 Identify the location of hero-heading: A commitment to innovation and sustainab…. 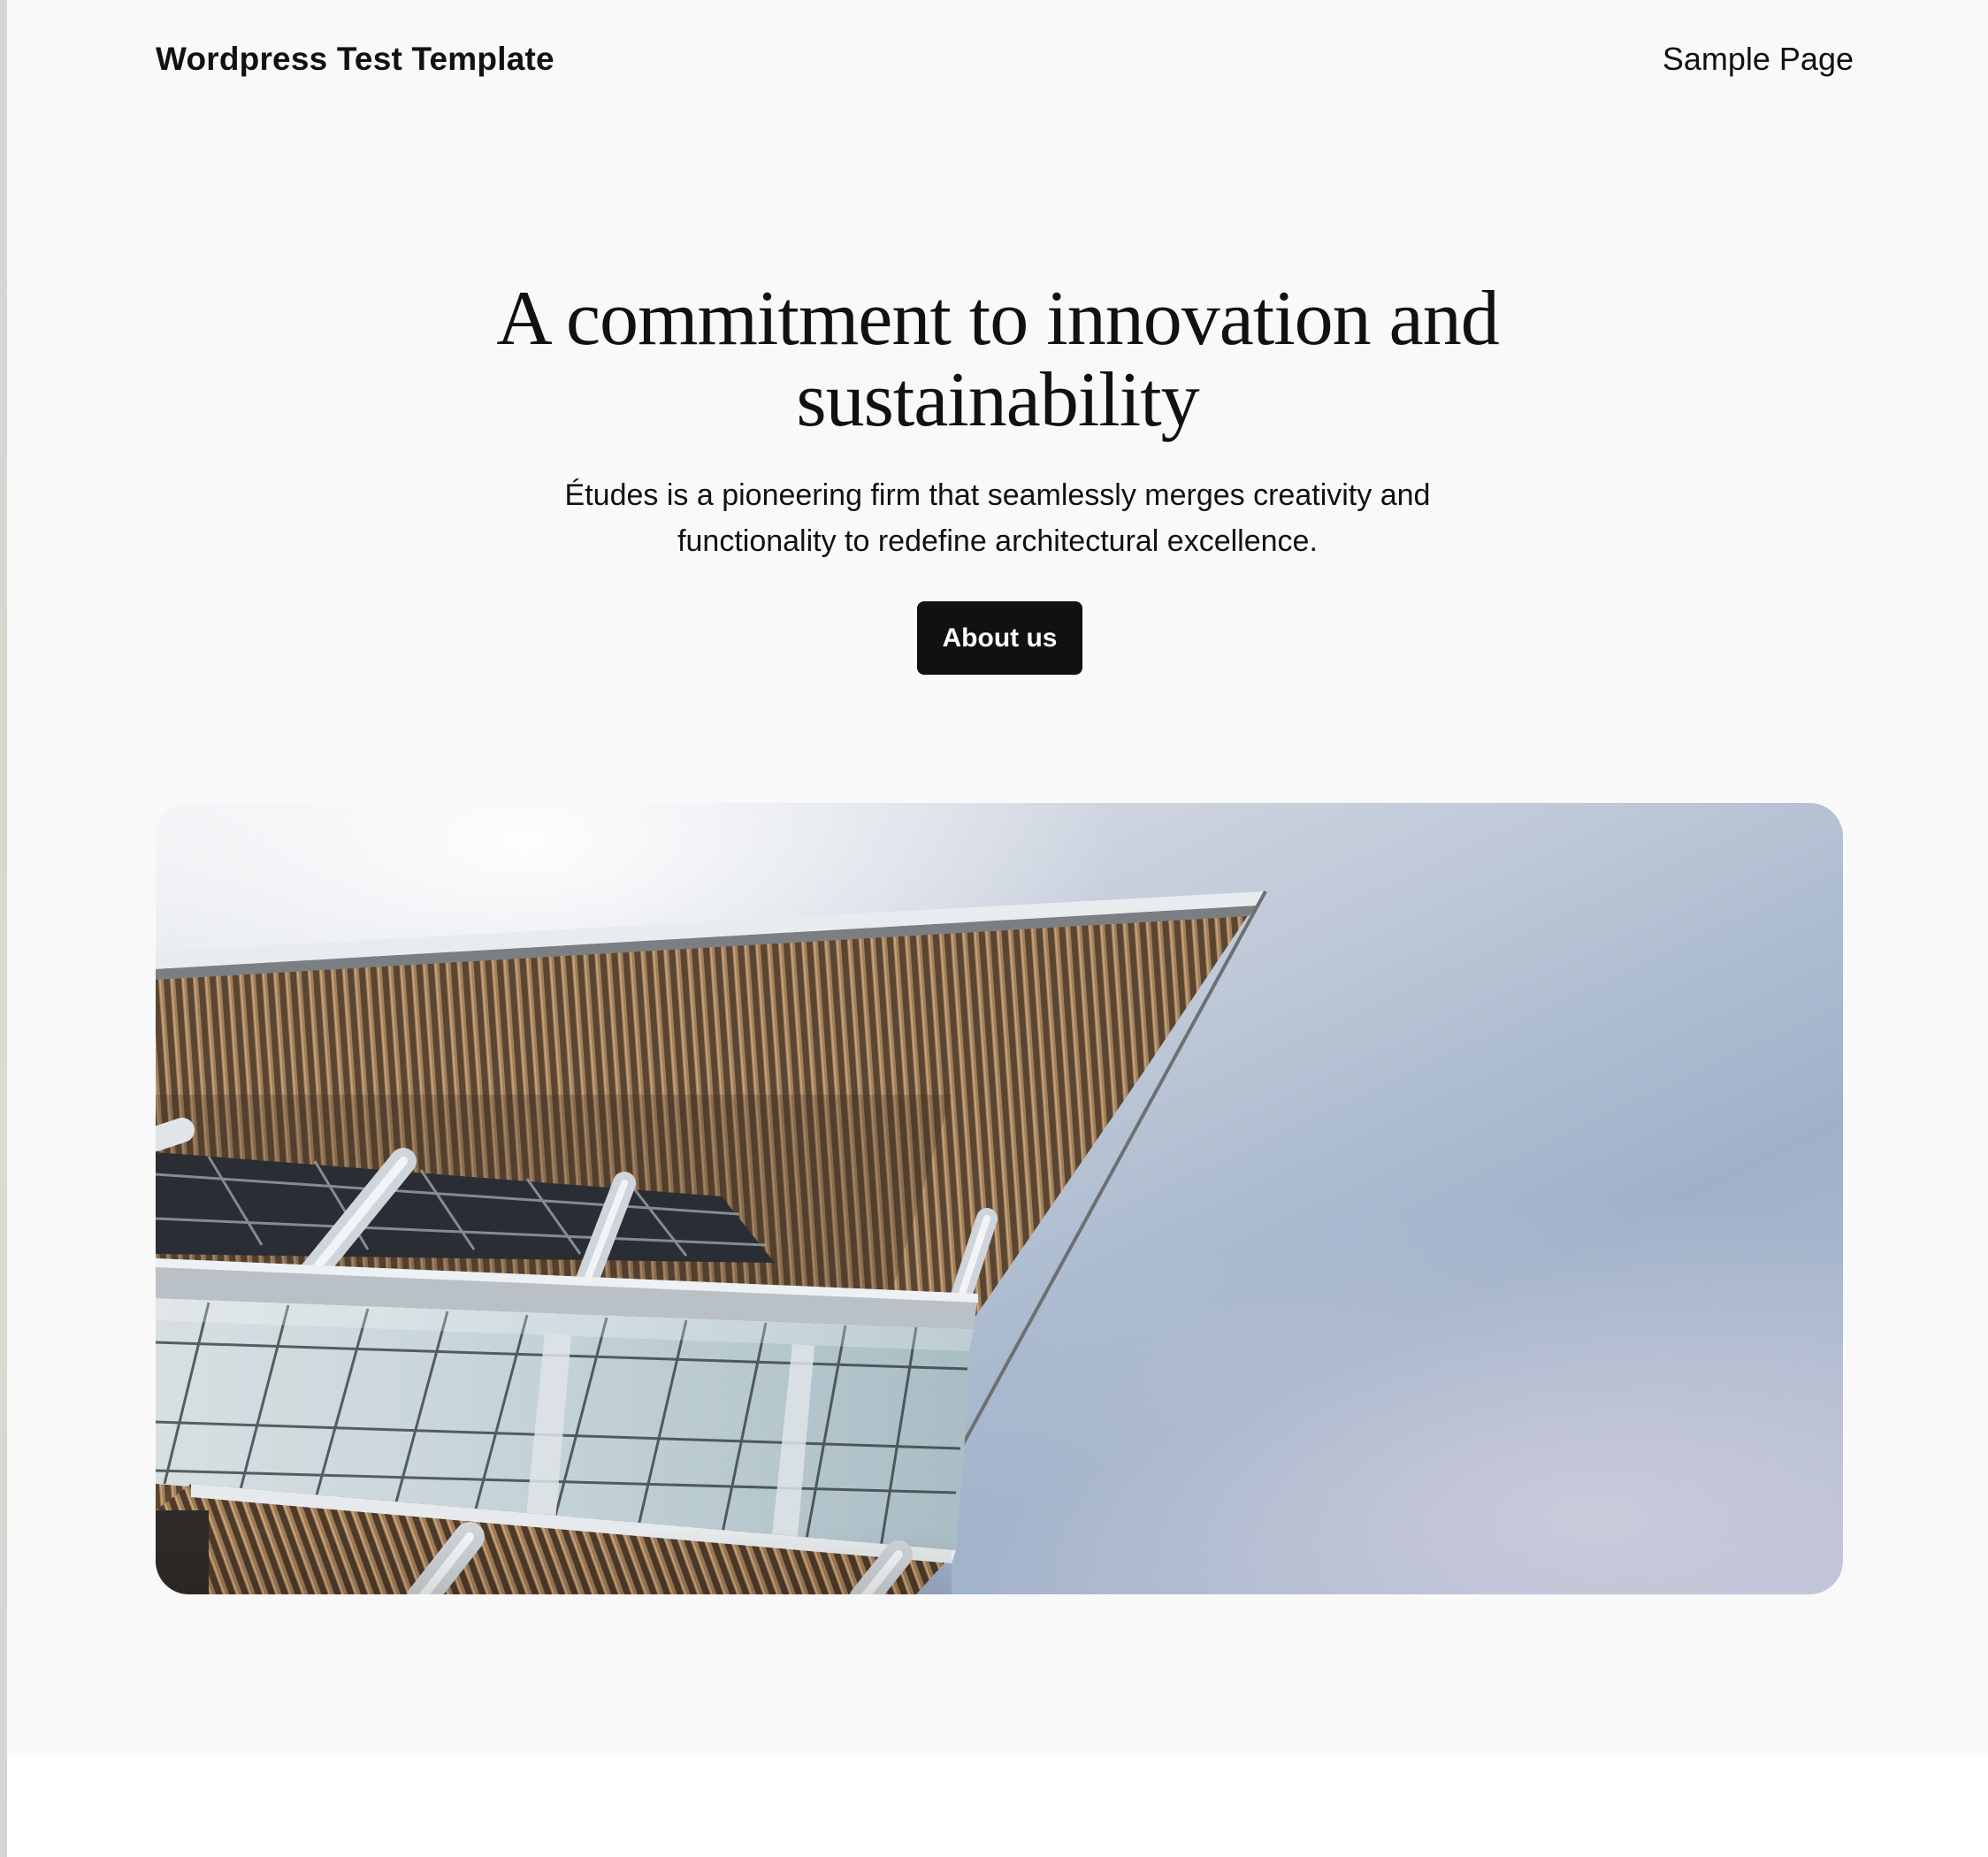
(998, 360).